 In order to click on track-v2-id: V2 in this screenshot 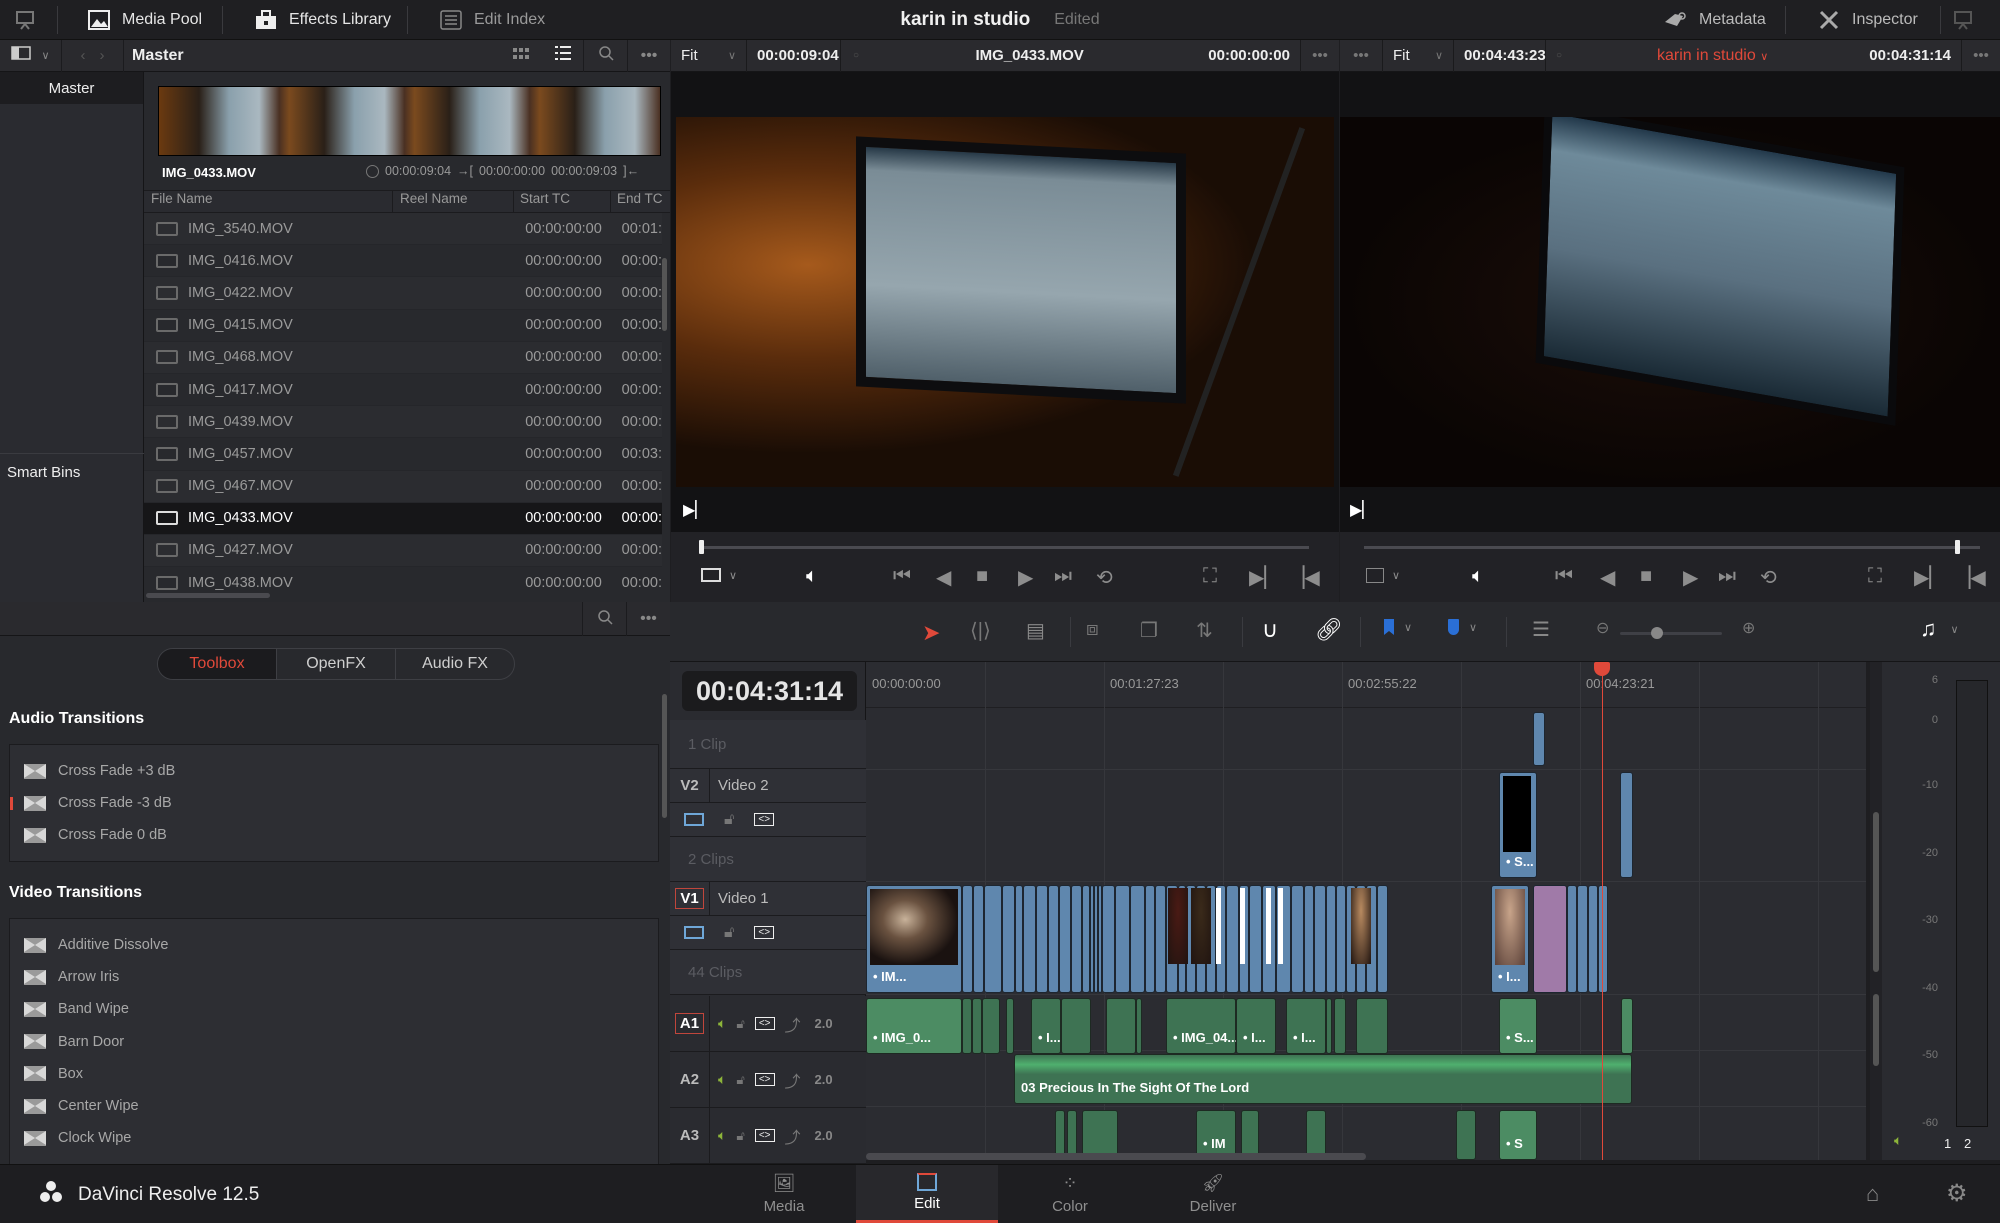, I will do `click(690, 785)`.